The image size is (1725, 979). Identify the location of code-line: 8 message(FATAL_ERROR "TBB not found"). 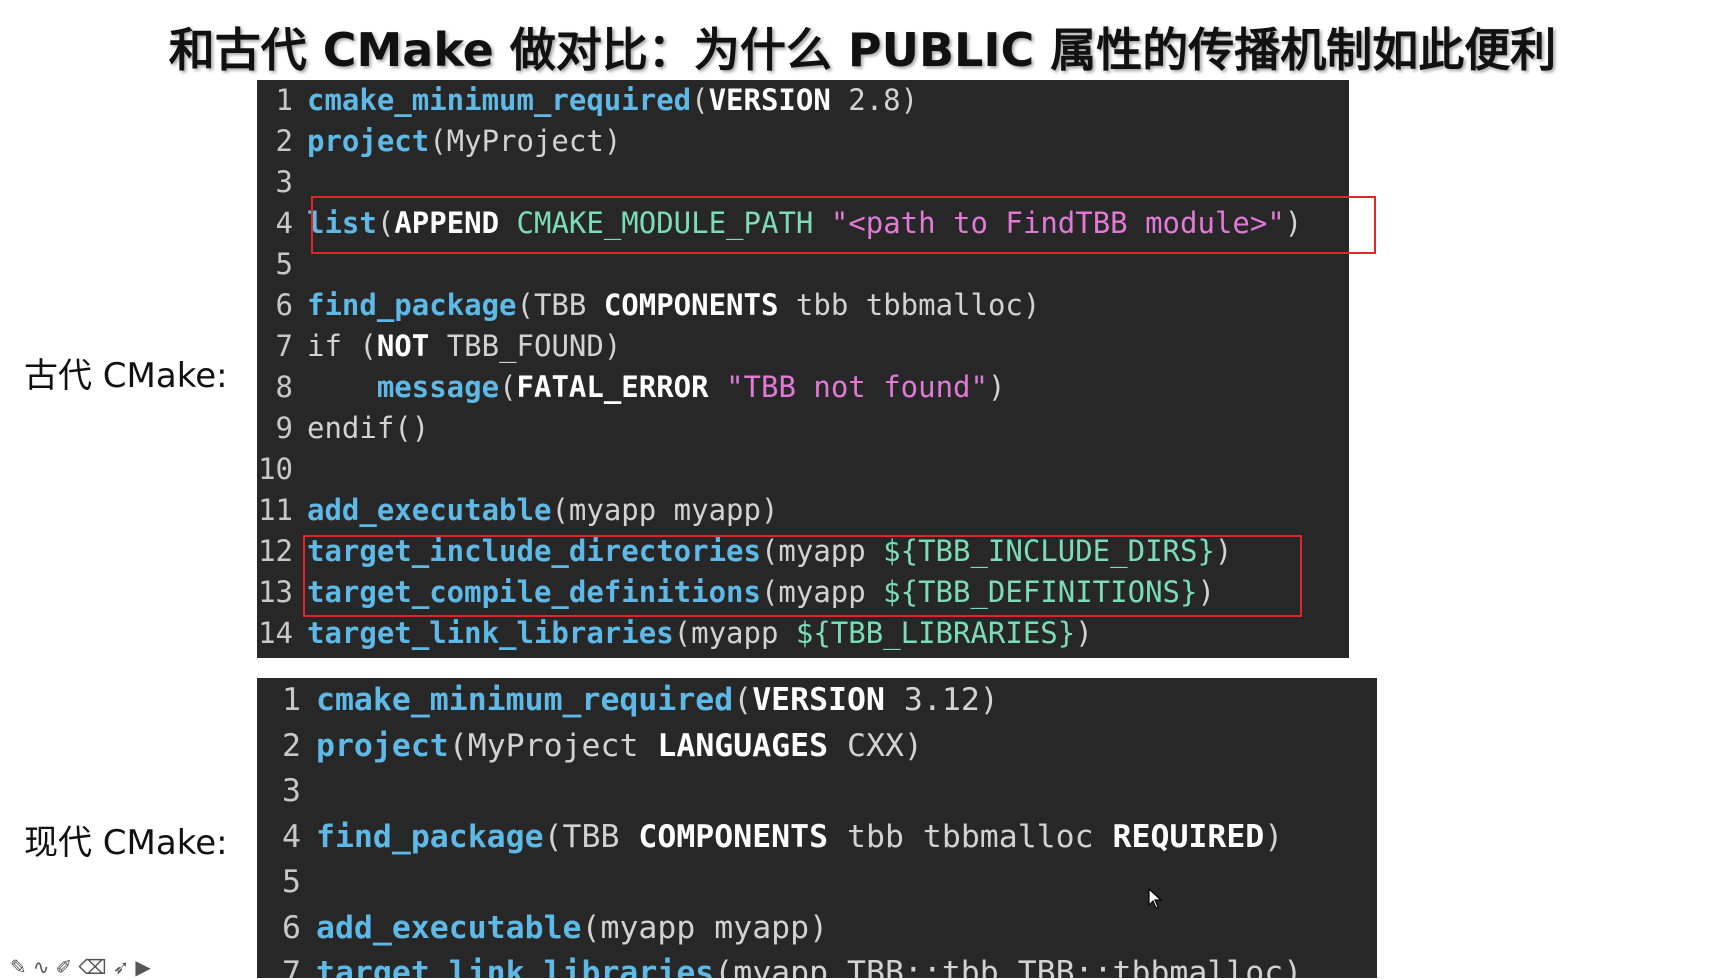
(631, 387).